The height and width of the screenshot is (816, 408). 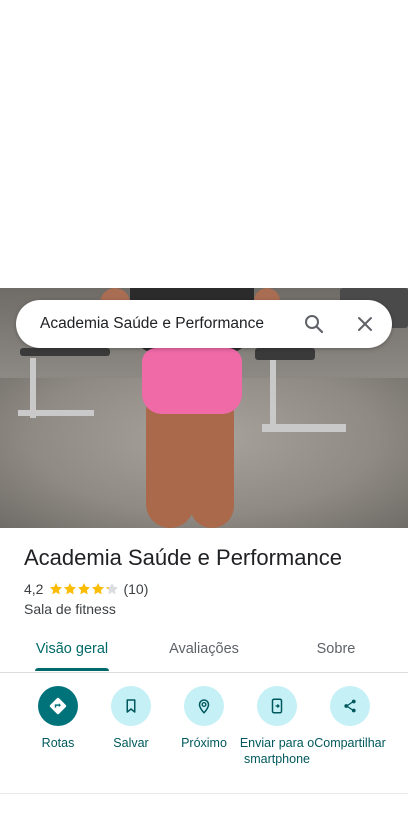 I want to click on place-title: Academia Saúde e Performance, so click(x=183, y=557).